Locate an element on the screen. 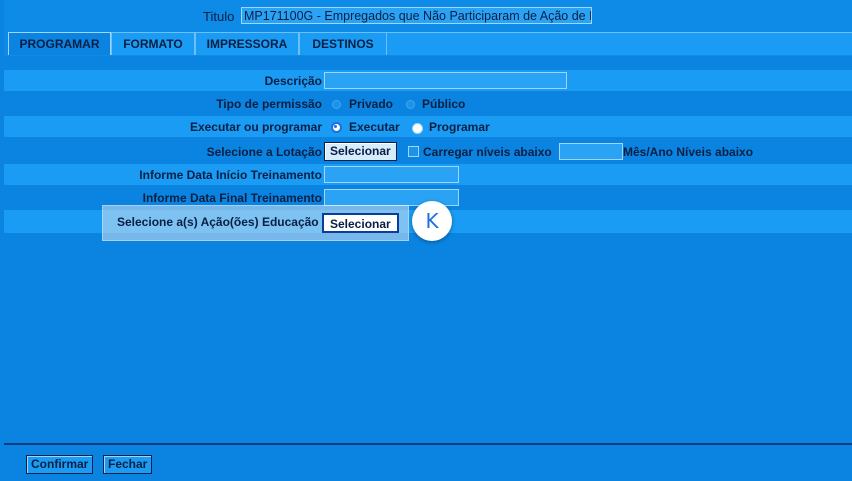 The width and height of the screenshot is (852, 481). niveis-suffix-label: Mês/Ano Níveis abaixo is located at coordinates (688, 152).